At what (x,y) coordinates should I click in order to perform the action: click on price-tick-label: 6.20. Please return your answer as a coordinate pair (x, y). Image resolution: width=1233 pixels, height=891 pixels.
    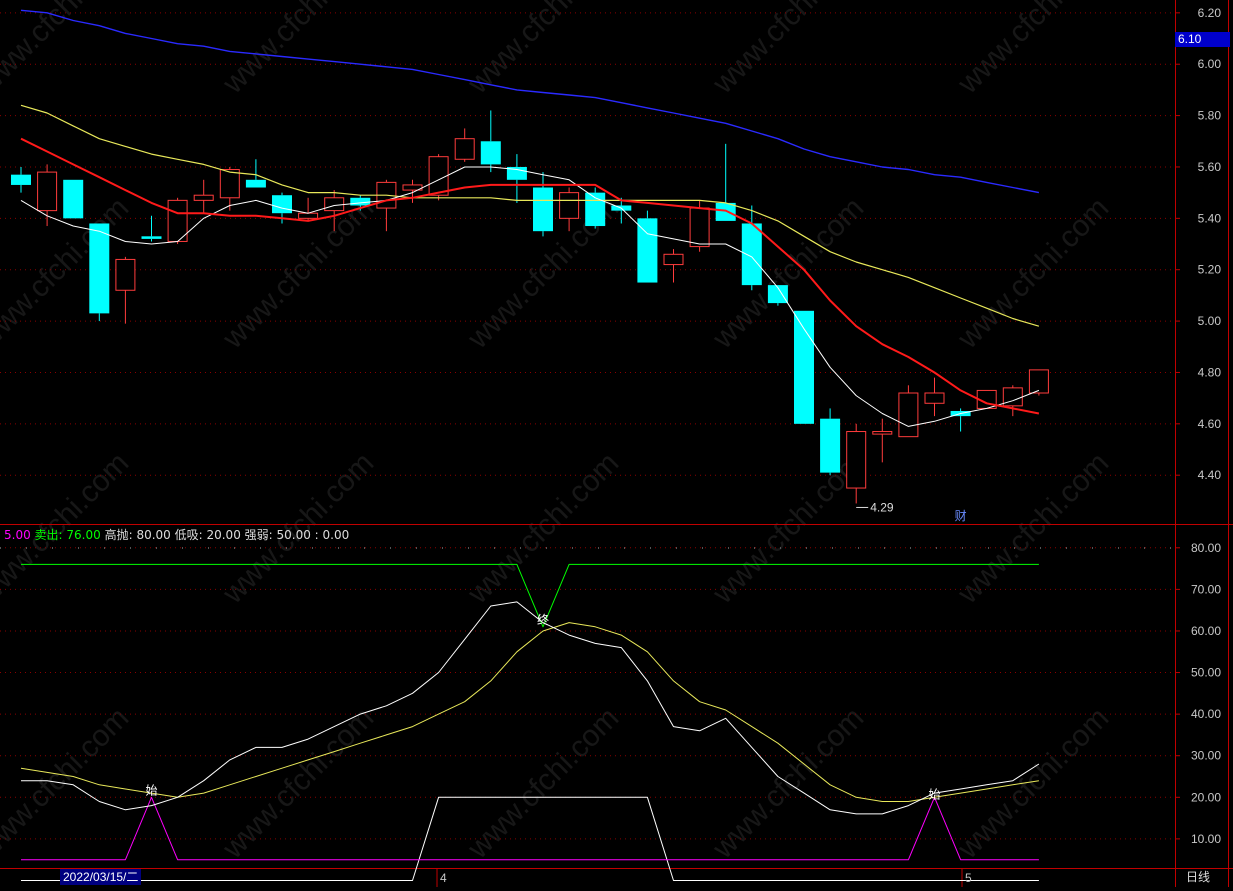
    Looking at the image, I should click on (1210, 13).